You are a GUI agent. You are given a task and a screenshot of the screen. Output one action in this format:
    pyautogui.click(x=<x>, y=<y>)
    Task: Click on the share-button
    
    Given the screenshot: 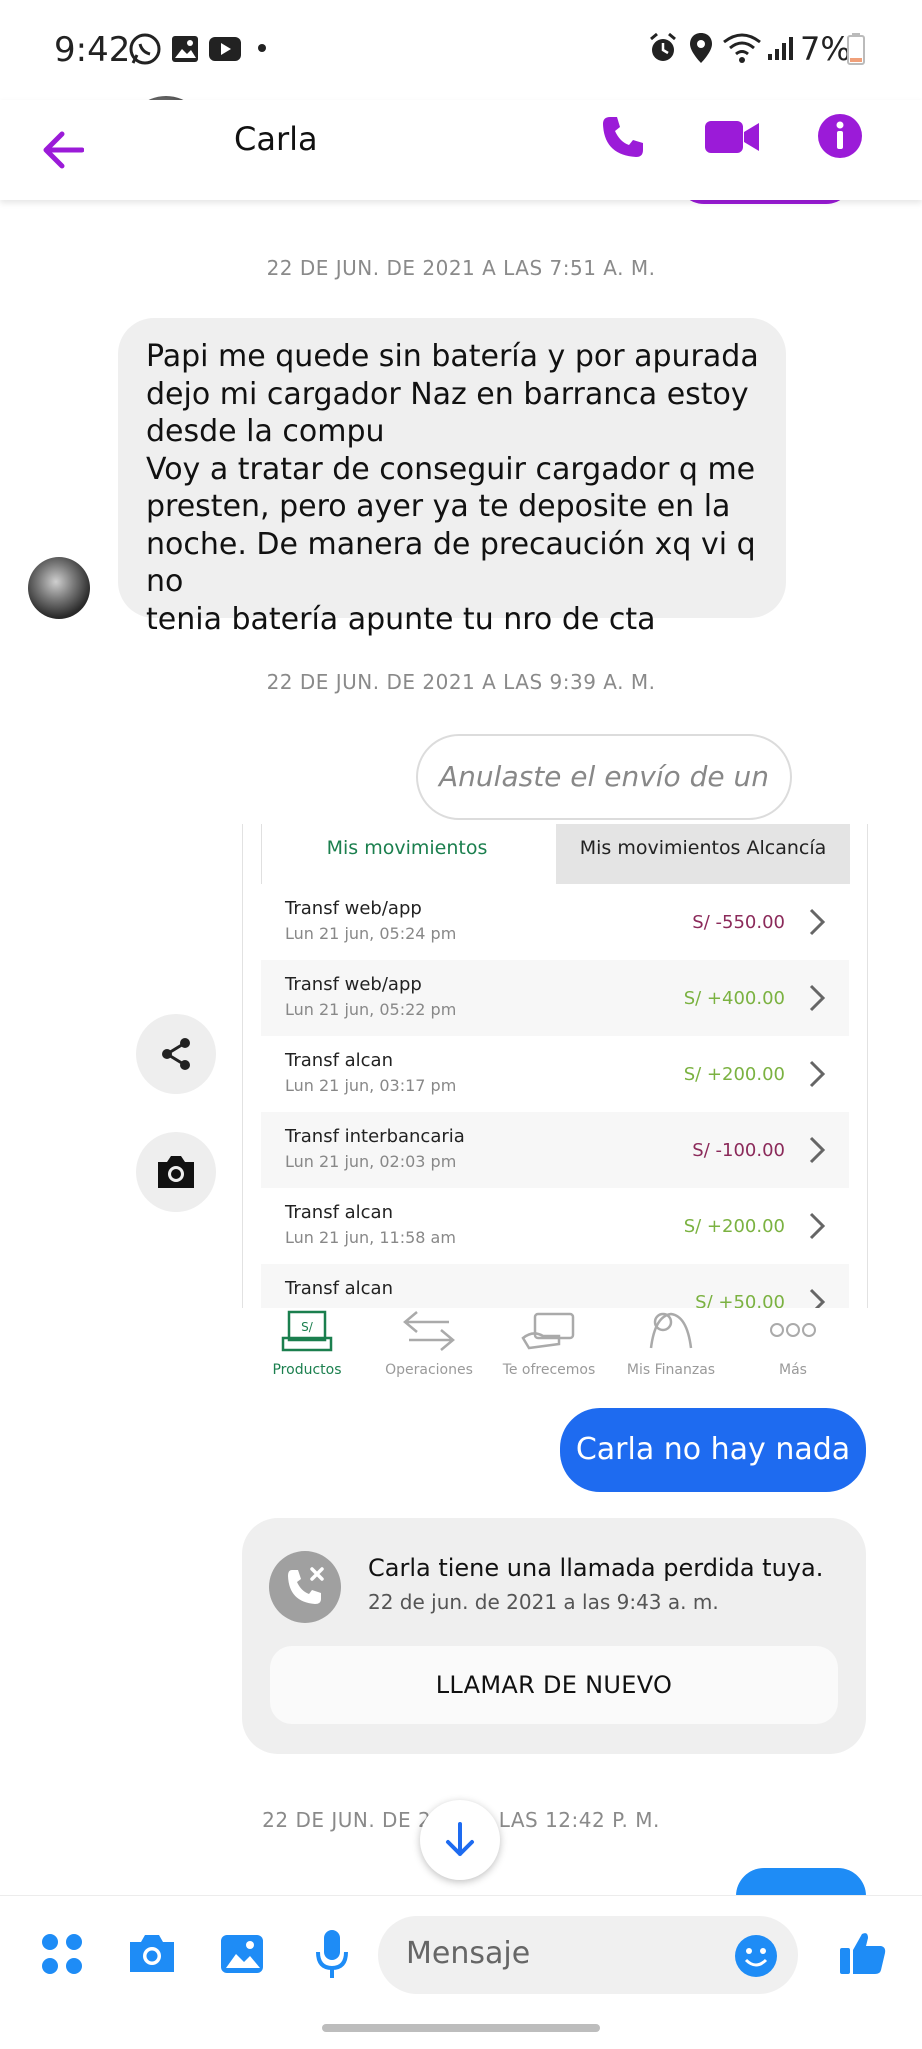 What is the action you would take?
    pyautogui.click(x=176, y=1054)
    